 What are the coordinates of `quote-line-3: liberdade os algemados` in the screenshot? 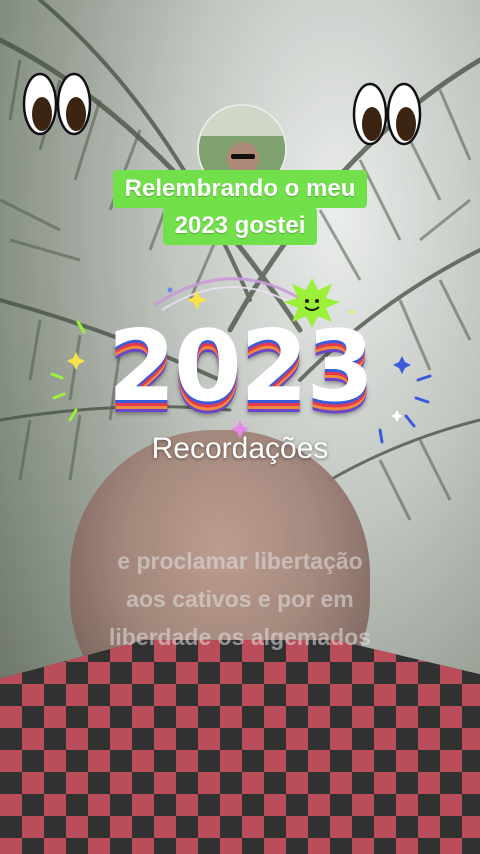 It's located at (240, 637).